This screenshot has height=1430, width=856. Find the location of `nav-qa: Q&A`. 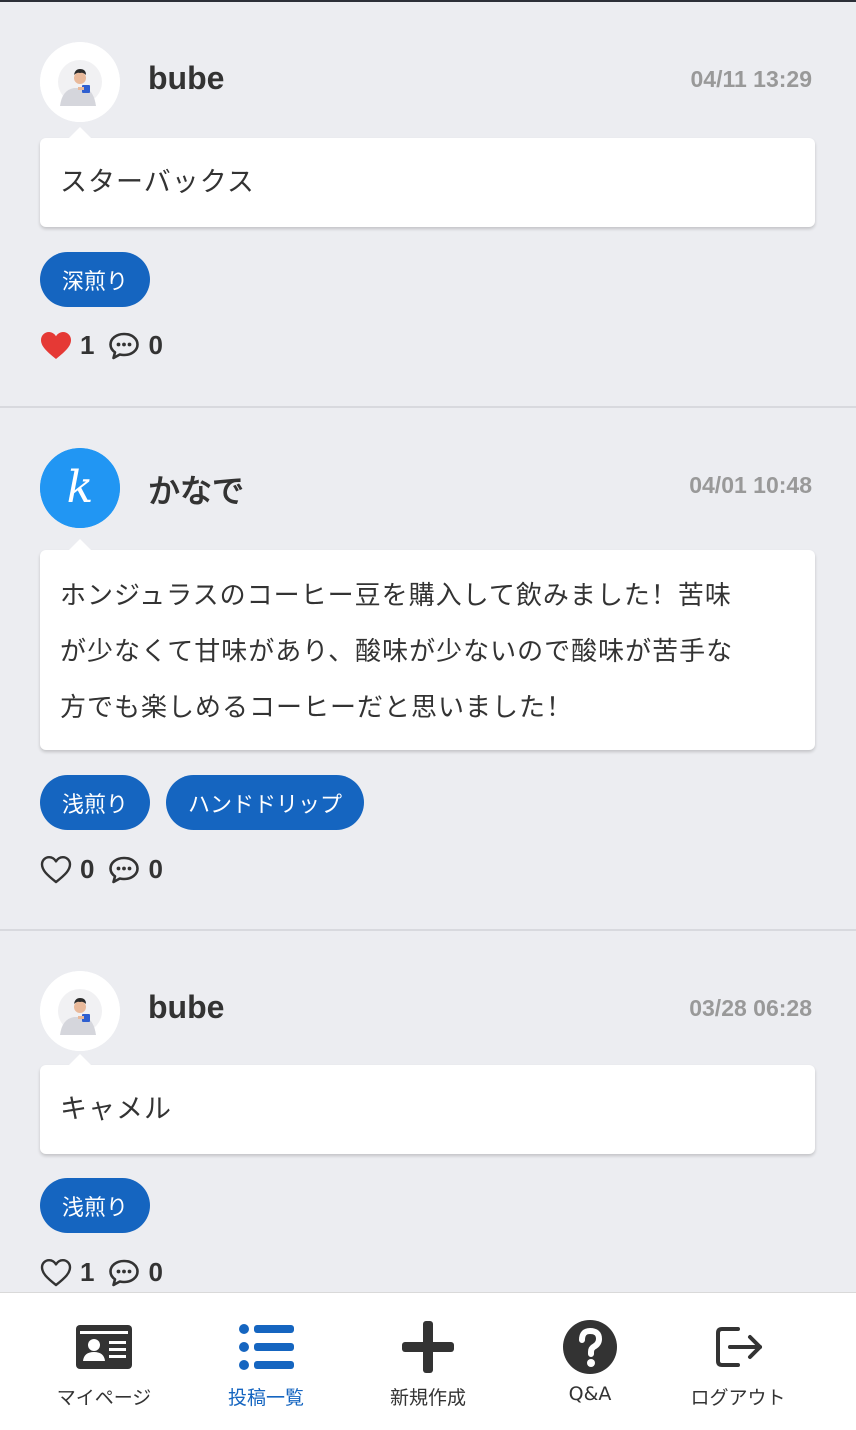

nav-qa: Q&A is located at coordinates (590, 1362).